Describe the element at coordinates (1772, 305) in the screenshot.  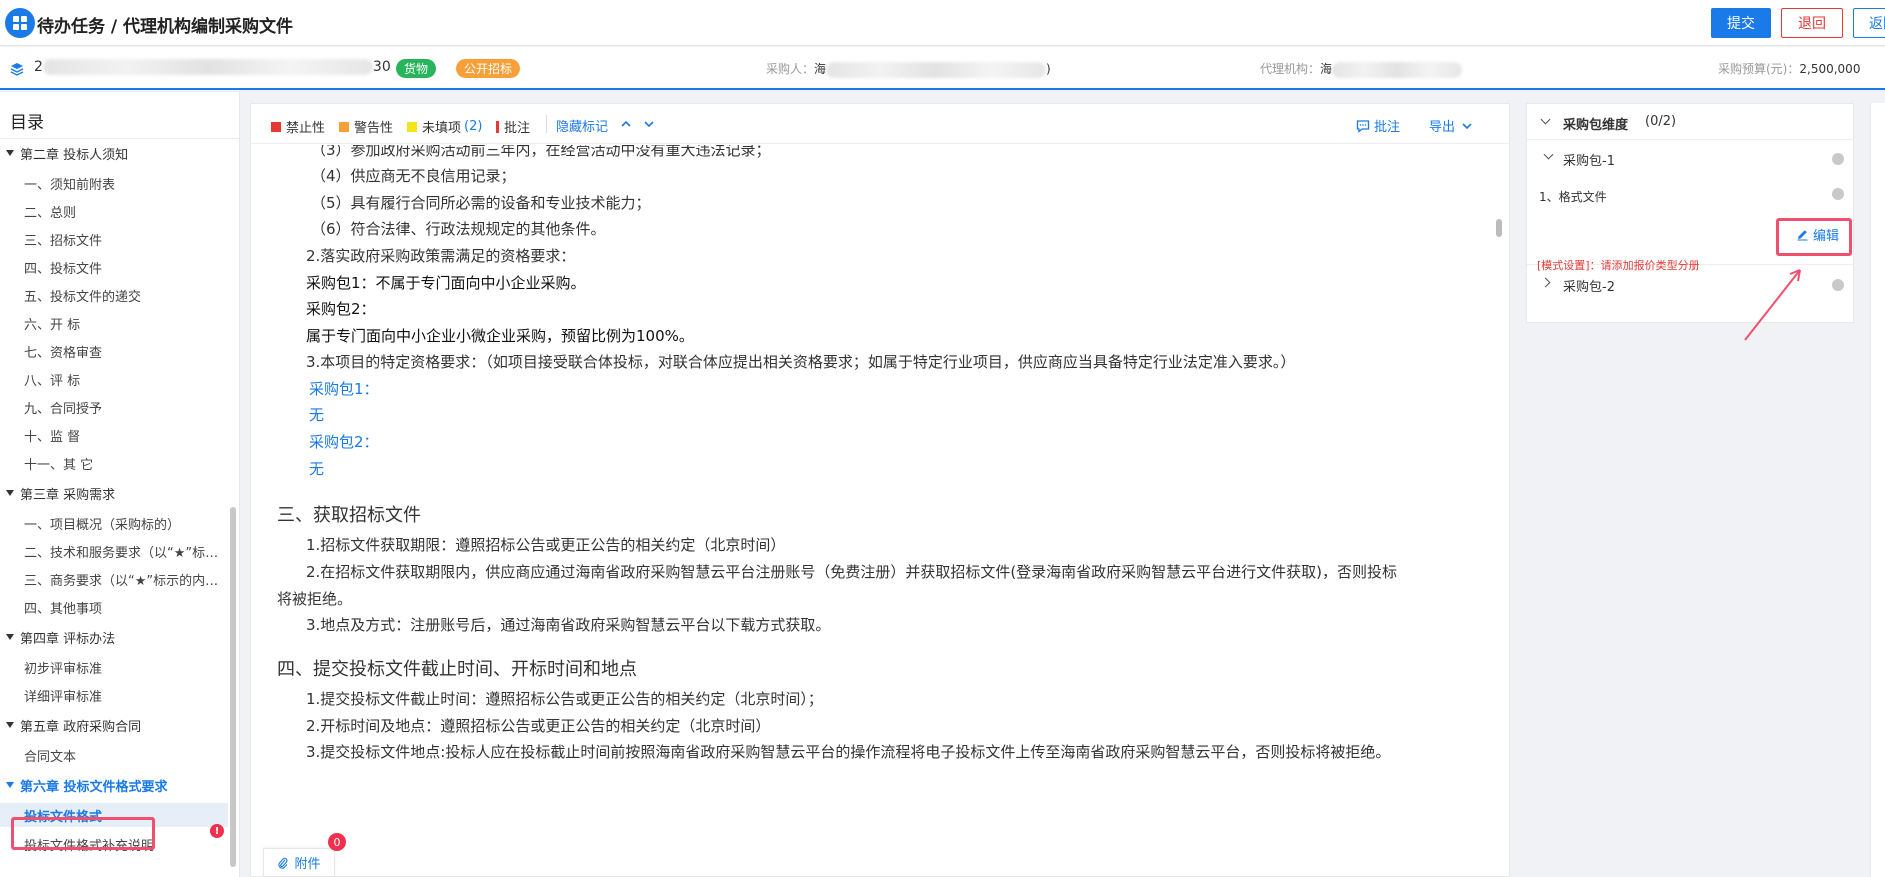
I see `arrow-annotation` at that location.